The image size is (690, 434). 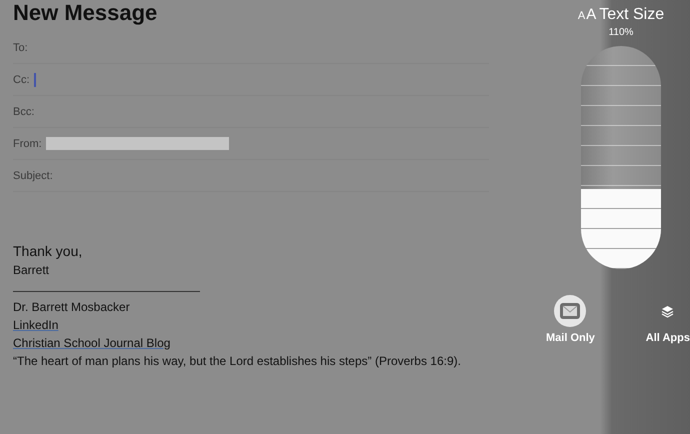 I want to click on mode-button: All Apps, so click(x=668, y=319).